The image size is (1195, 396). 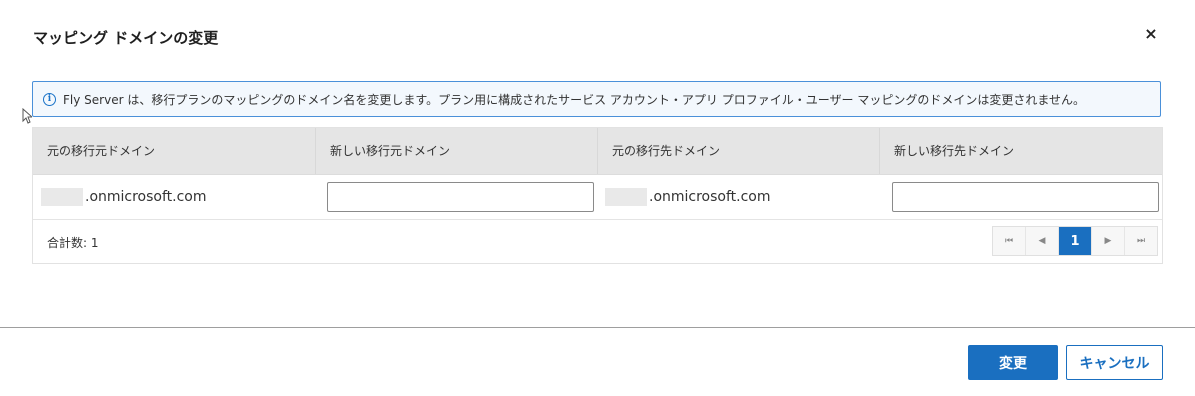 What do you see at coordinates (174, 151) in the screenshot?
I see `header-original-source-domain: 元の移行元ドメイン` at bounding box center [174, 151].